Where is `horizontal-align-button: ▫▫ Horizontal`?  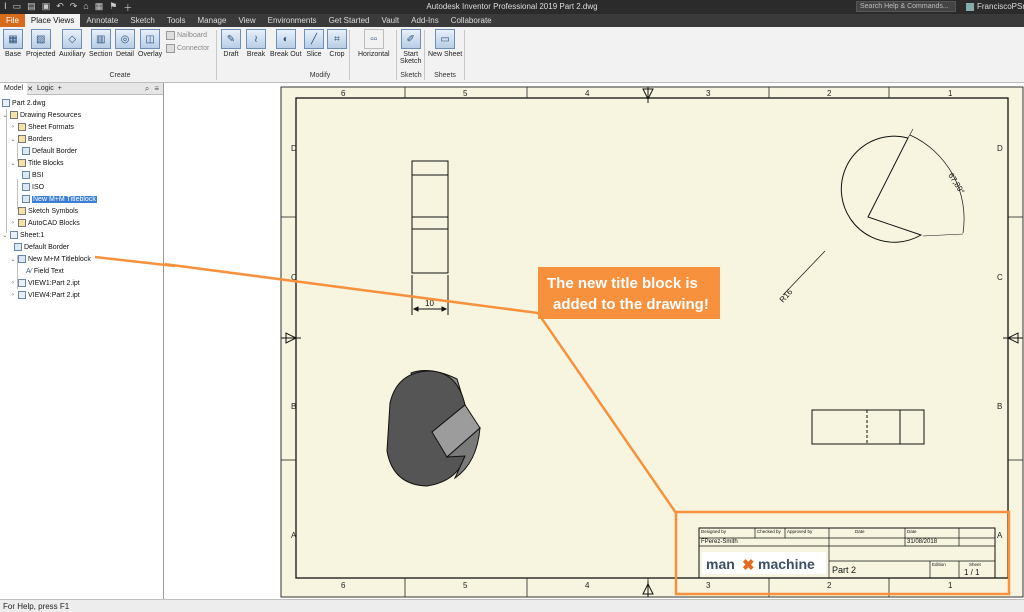 horizontal-align-button: ▫▫ Horizontal is located at coordinates (374, 43).